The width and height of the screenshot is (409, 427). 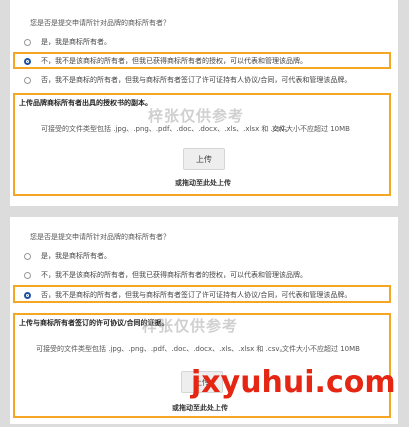 What do you see at coordinates (204, 159) in the screenshot?
I see `upload-button: 上传` at bounding box center [204, 159].